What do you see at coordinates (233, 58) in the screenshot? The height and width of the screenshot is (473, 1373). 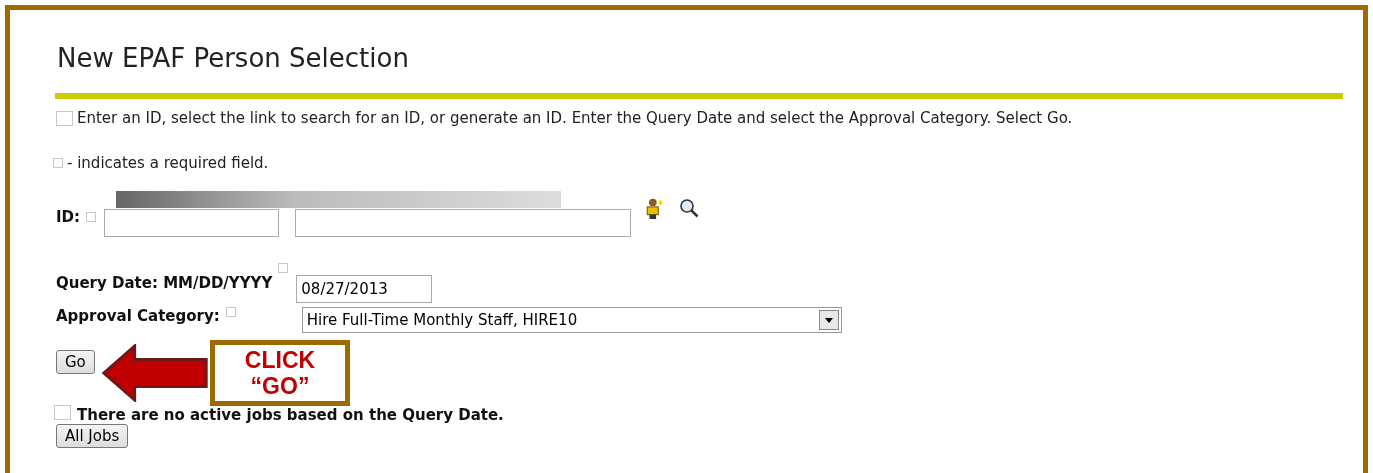 I see `page-title: New EPAF Person Selection` at bounding box center [233, 58].